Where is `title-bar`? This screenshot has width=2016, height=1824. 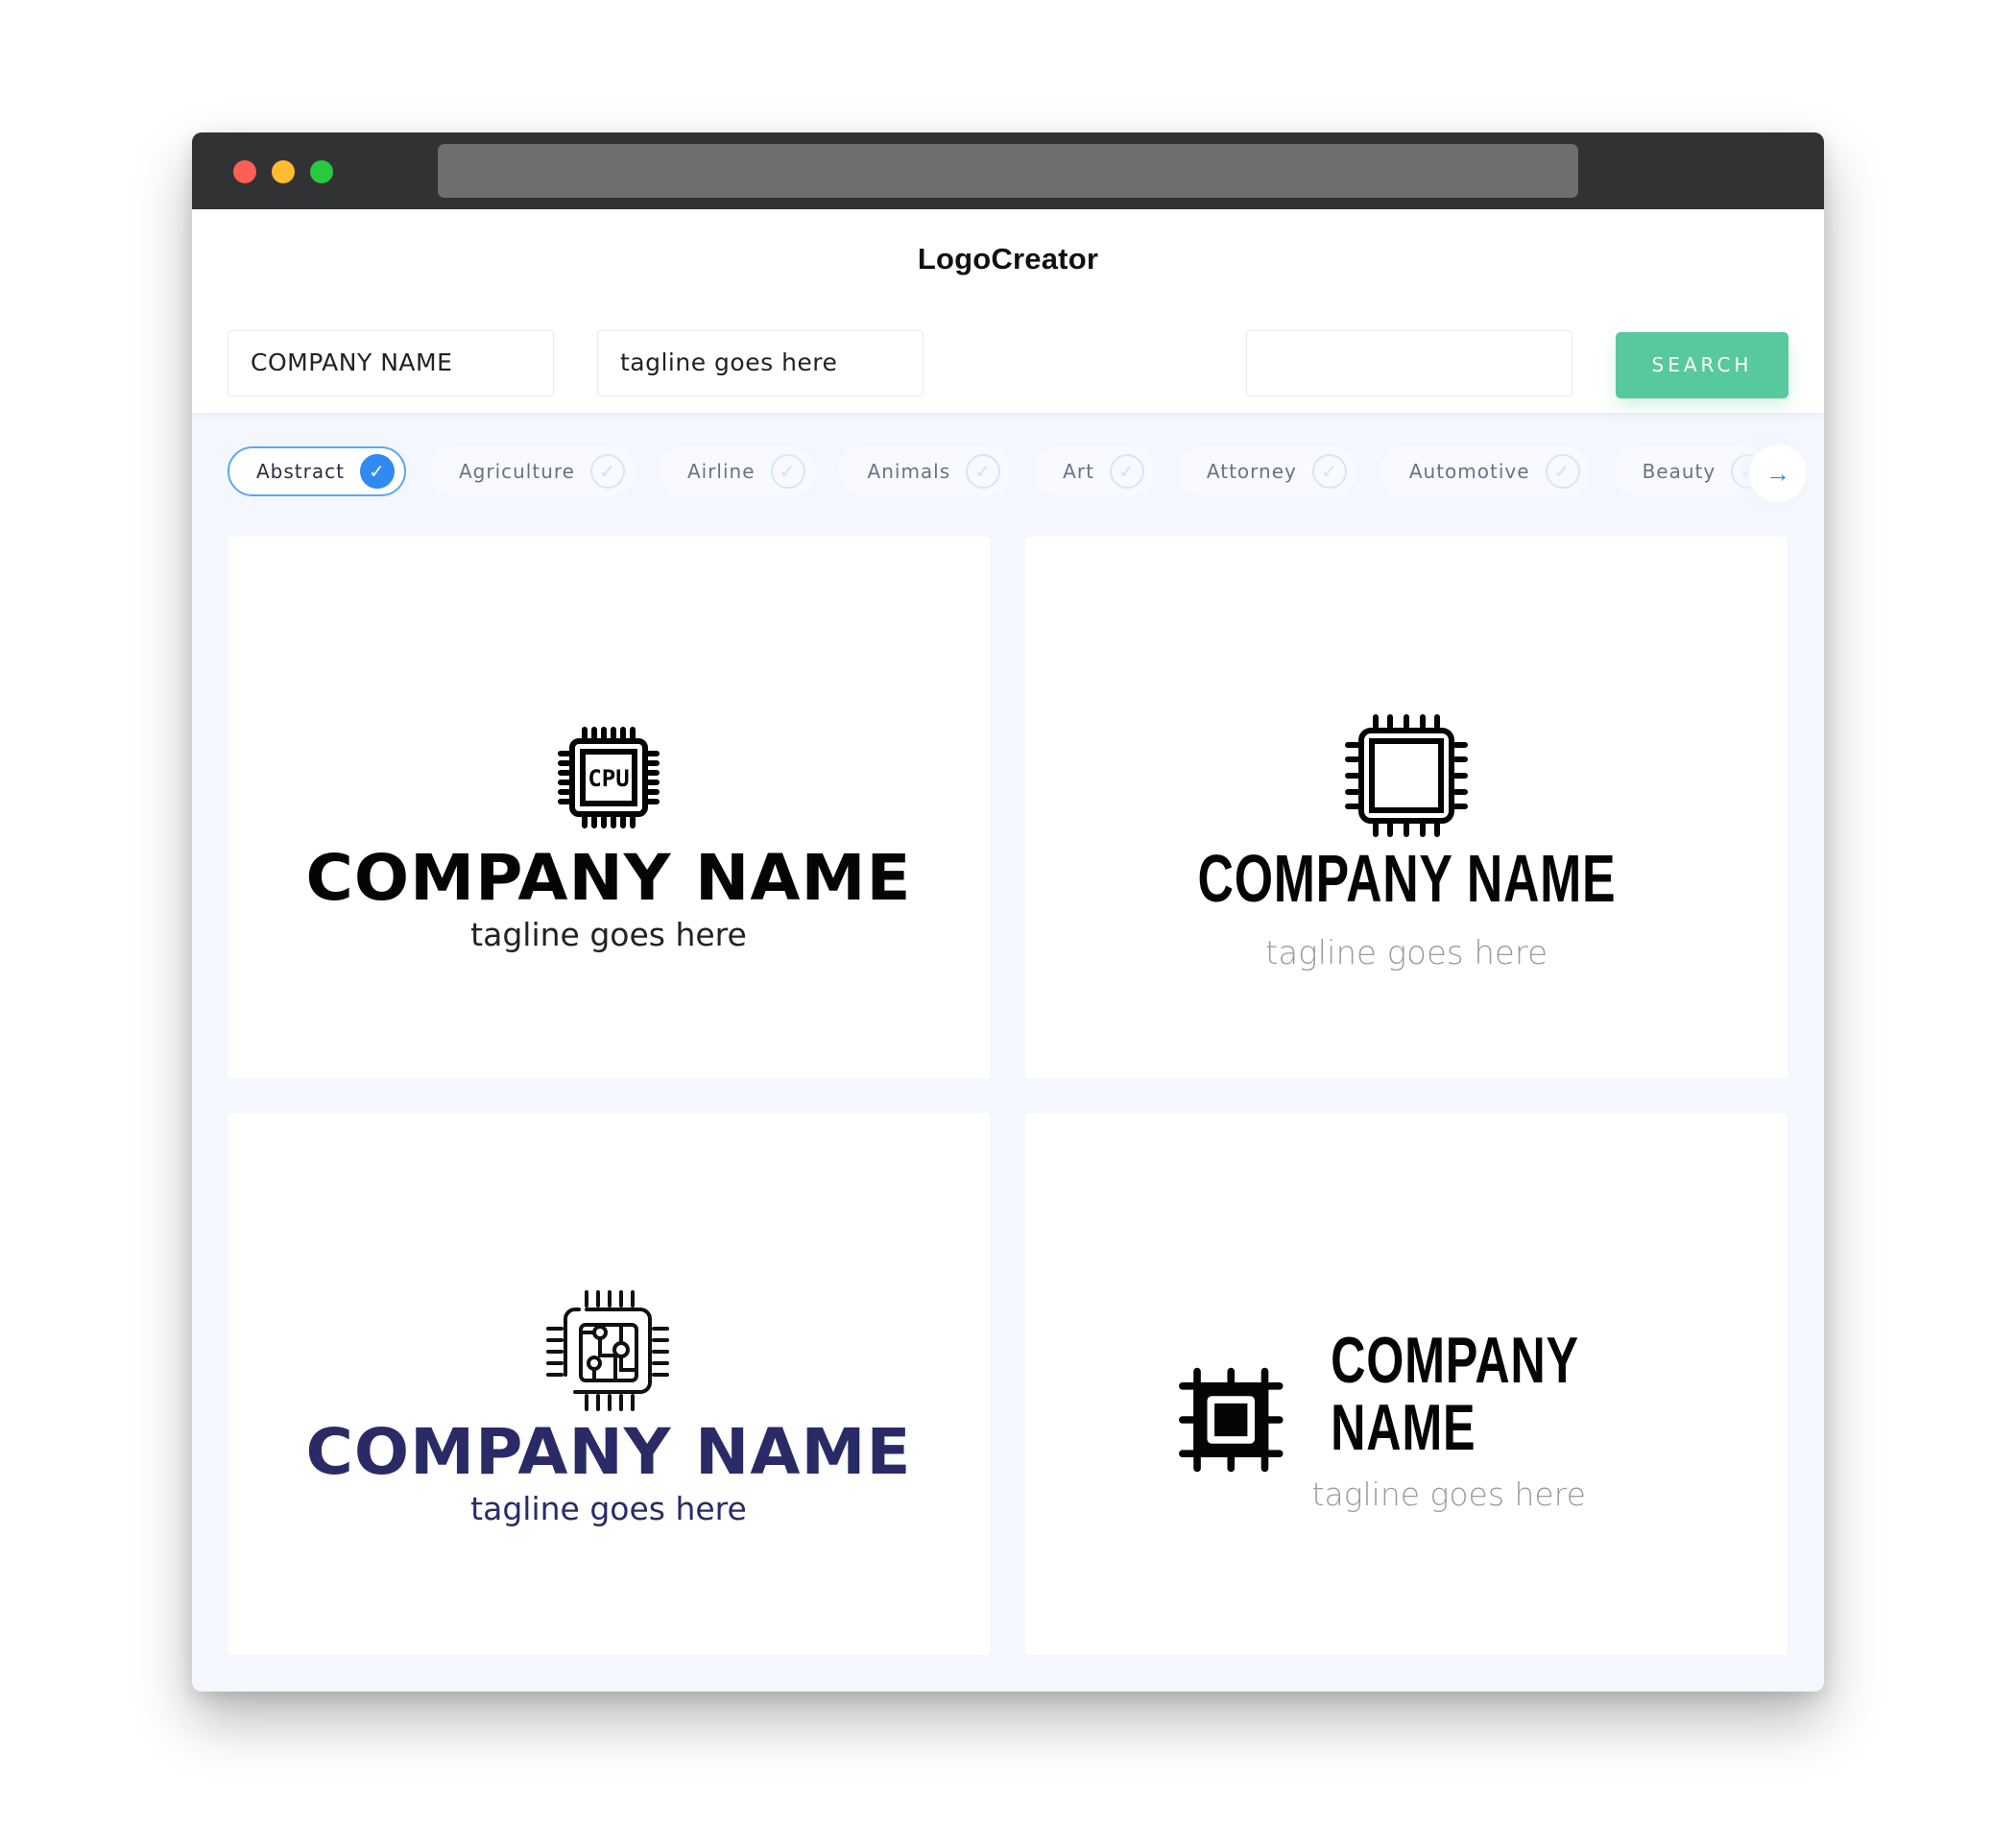
title-bar is located at coordinates (1008, 170).